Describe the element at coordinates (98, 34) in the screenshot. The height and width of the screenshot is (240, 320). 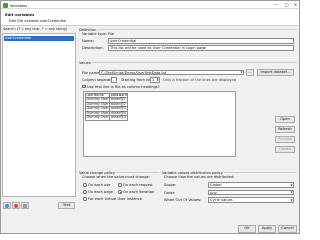
I see `variable-type-label: Variable type: File` at that location.